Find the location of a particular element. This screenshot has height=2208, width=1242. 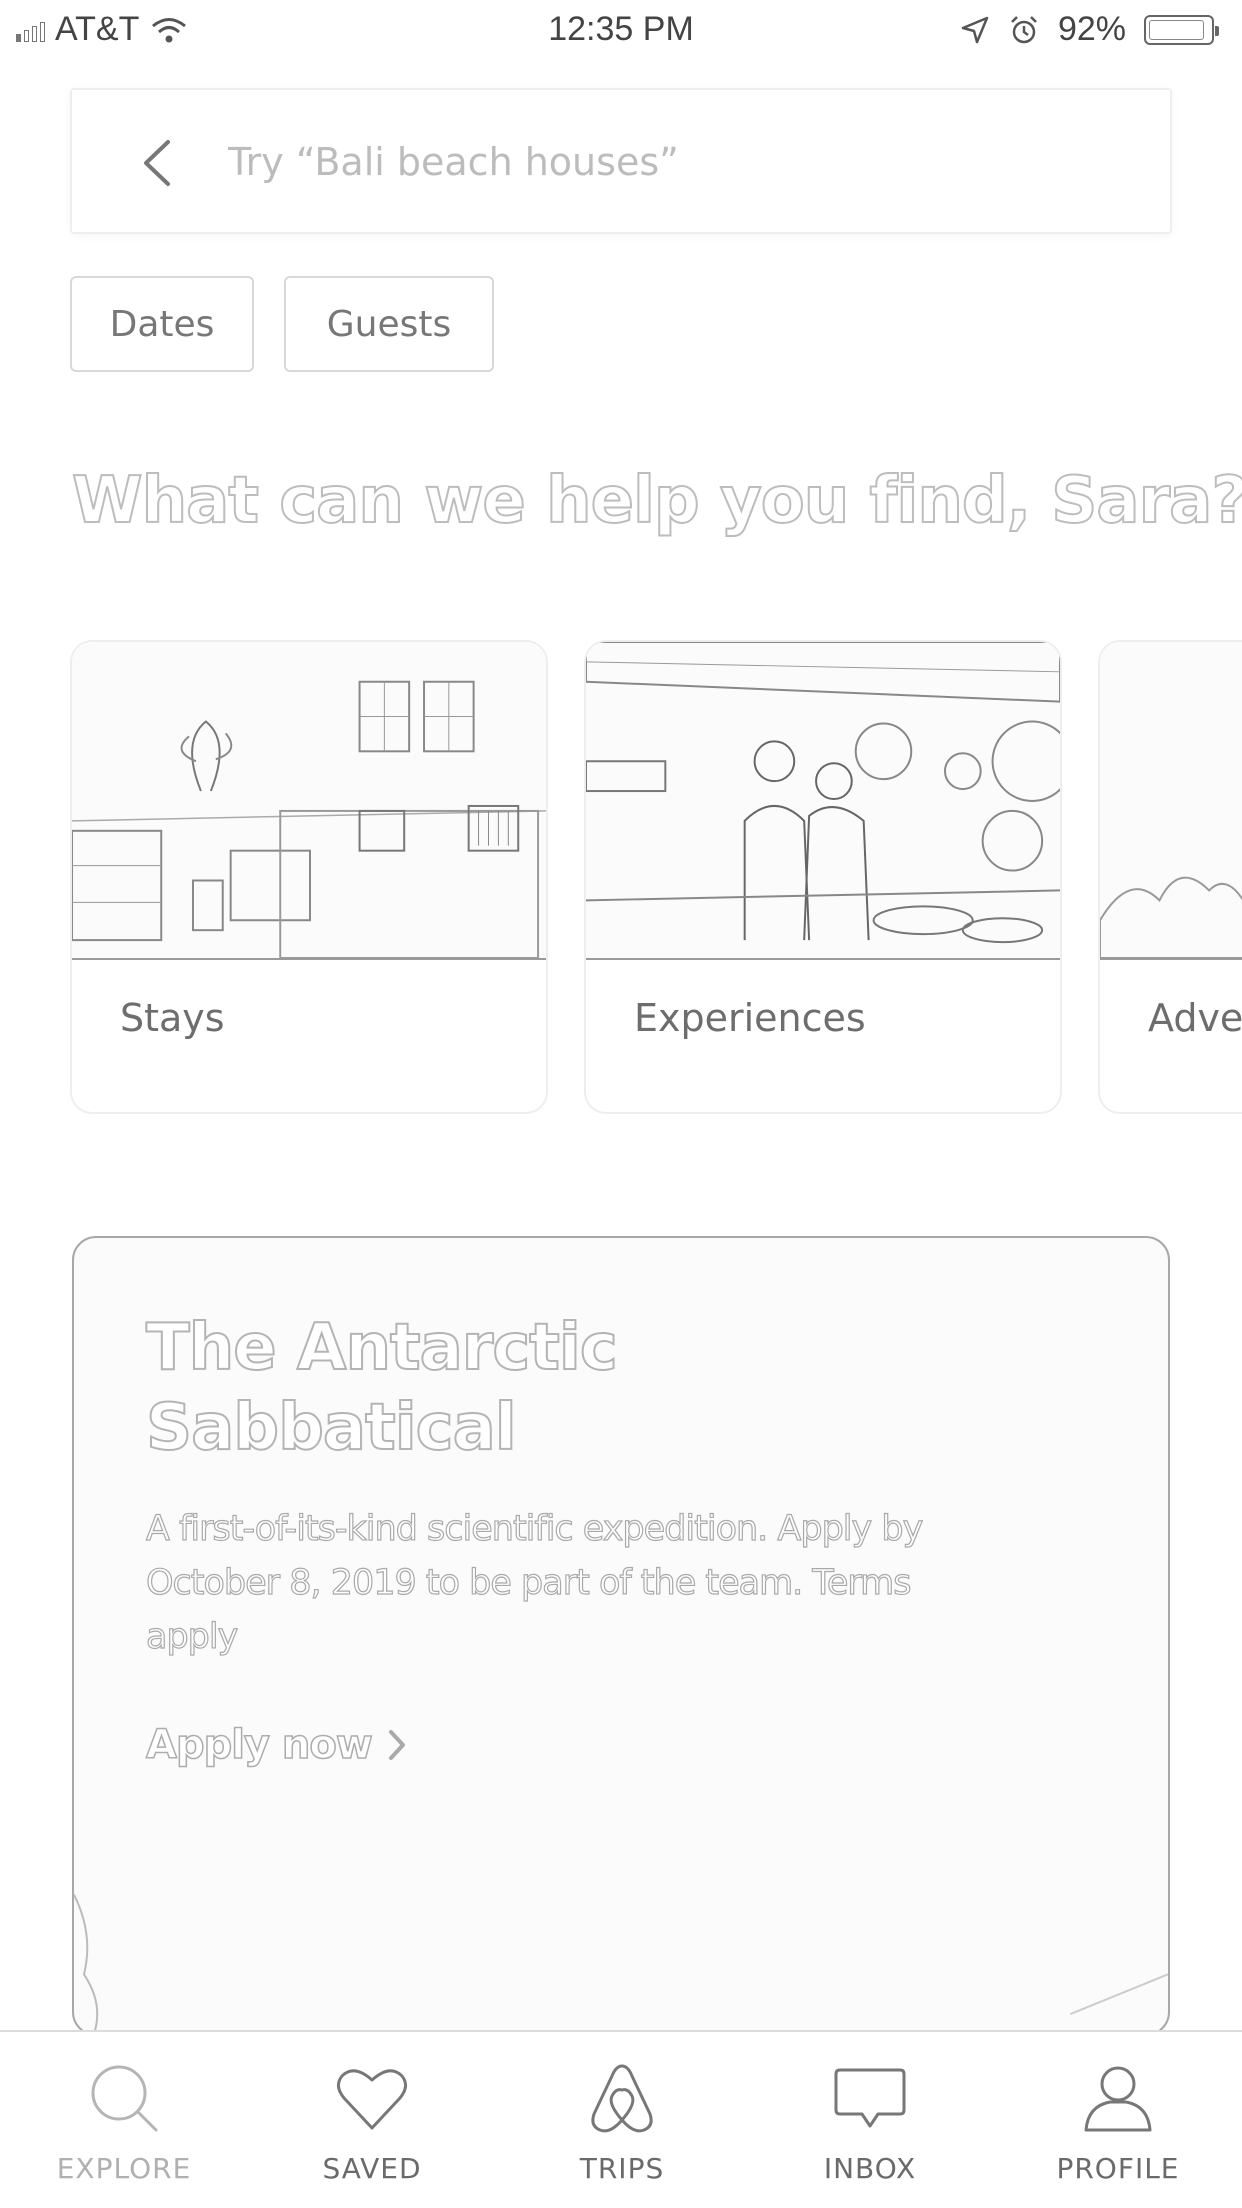

tab-profile-label: PROFILE is located at coordinates (1118, 2168).